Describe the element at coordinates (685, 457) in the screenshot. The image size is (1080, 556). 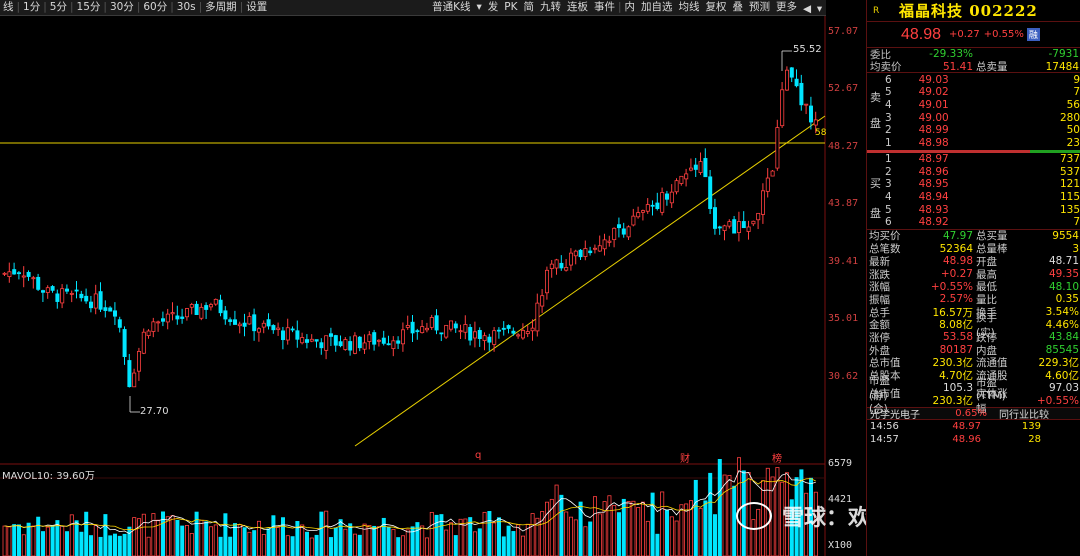
I see `event-marker-finance: 财` at that location.